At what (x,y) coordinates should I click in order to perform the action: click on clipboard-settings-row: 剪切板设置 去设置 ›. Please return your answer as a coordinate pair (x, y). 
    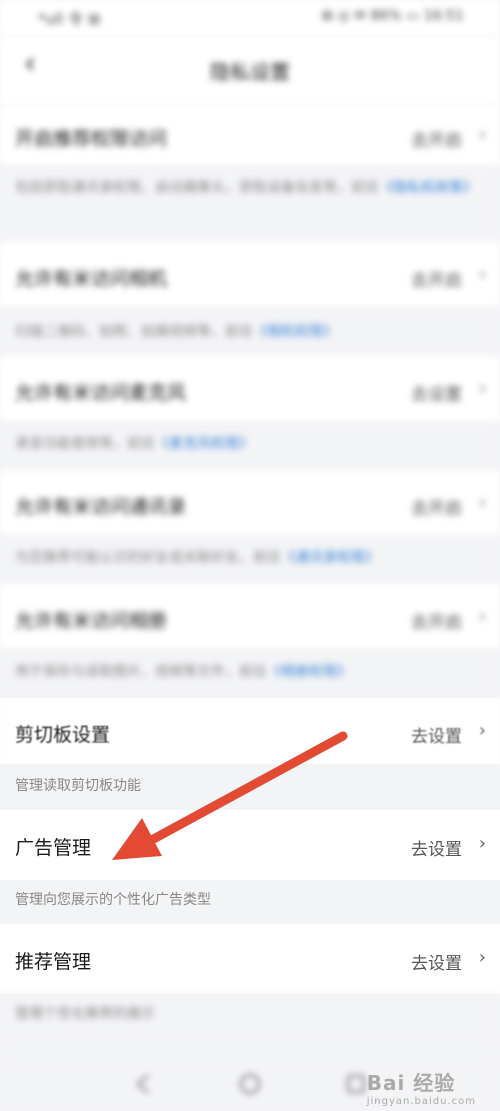
    Looking at the image, I should click on (250, 731).